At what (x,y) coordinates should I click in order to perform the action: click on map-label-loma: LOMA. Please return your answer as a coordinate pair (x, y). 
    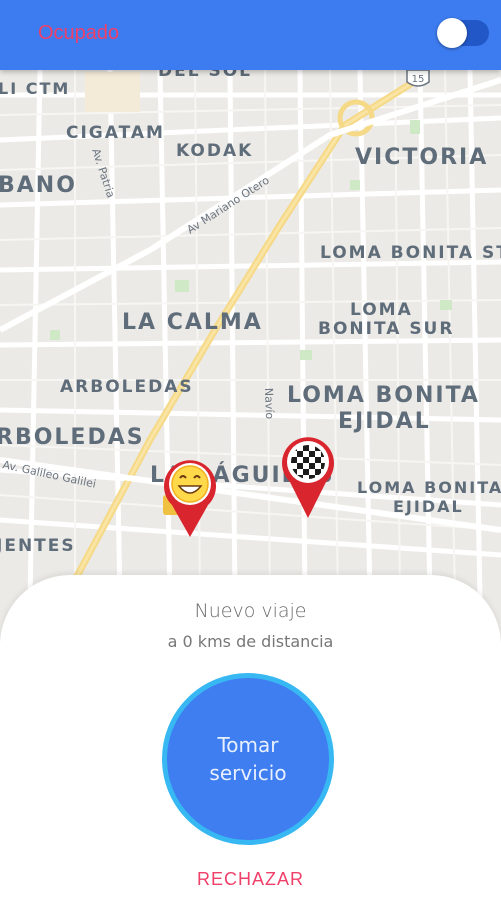
    Looking at the image, I should click on (381, 310).